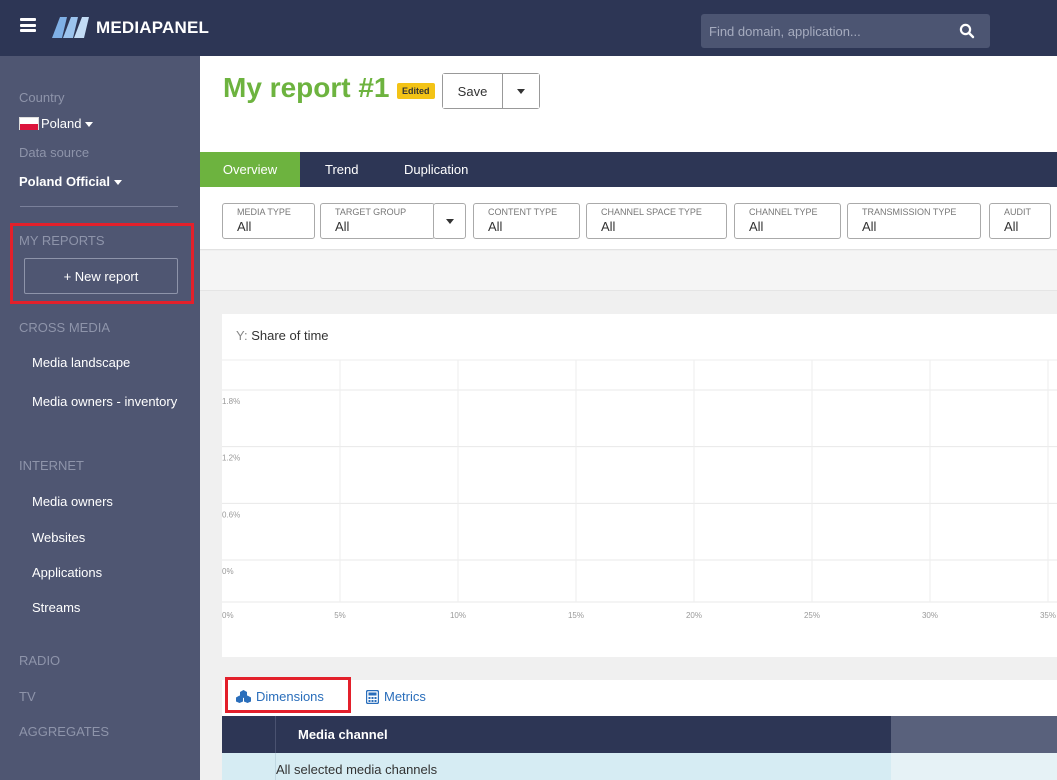 Image resolution: width=1057 pixels, height=780 pixels. What do you see at coordinates (909, 212) in the screenshot?
I see `filter-label: TRANSMISSION TYPE` at bounding box center [909, 212].